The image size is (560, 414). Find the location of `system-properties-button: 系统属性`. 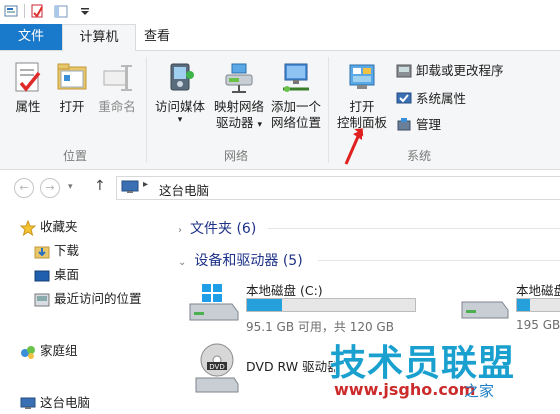

system-properties-button: 系统属性 is located at coordinates (476, 99).